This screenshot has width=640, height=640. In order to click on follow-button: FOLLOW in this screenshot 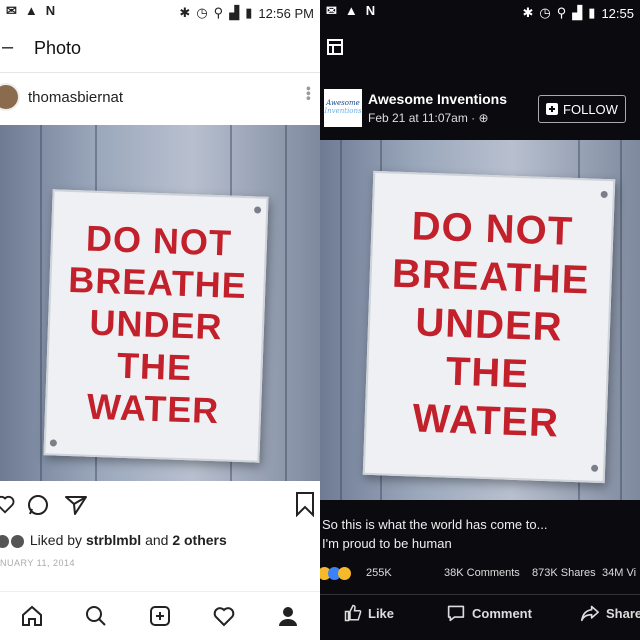, I will do `click(582, 109)`.